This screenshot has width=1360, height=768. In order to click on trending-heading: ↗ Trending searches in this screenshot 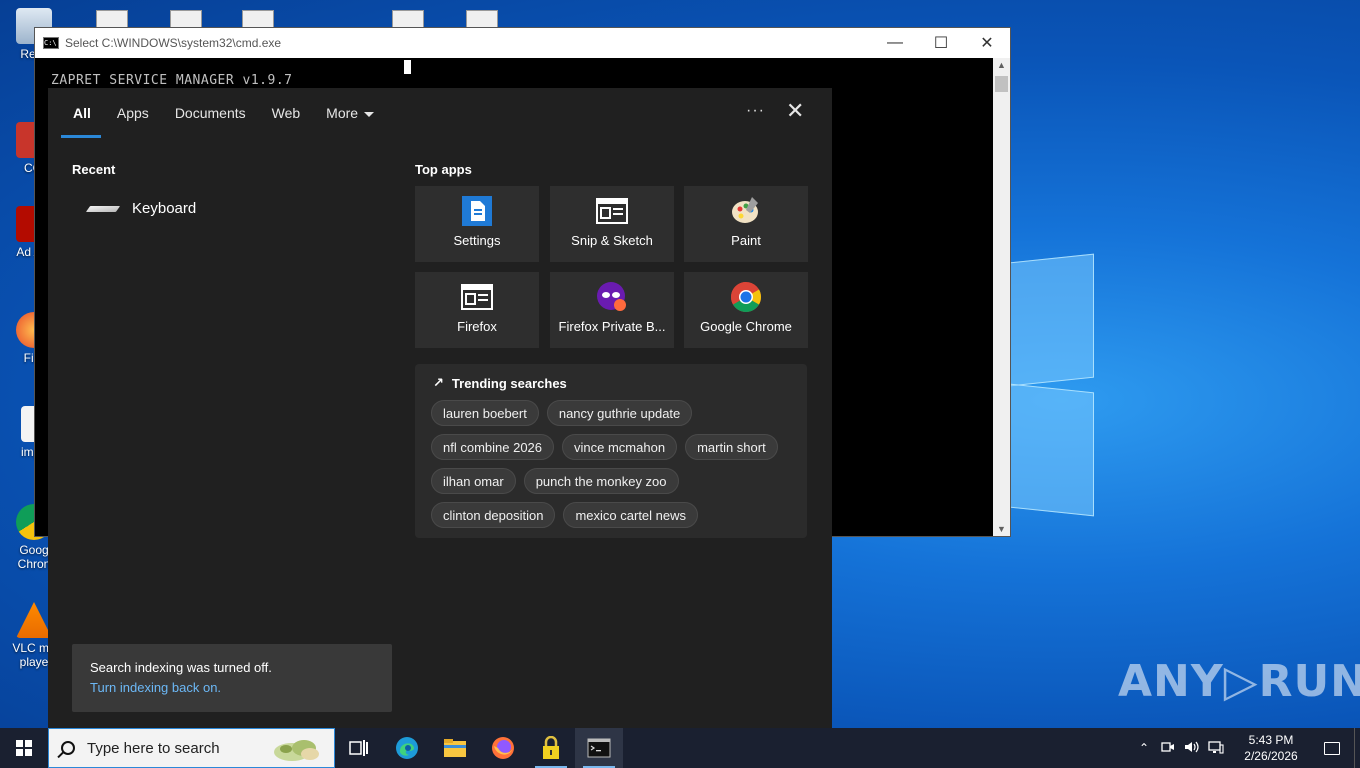, I will do `click(500, 383)`.